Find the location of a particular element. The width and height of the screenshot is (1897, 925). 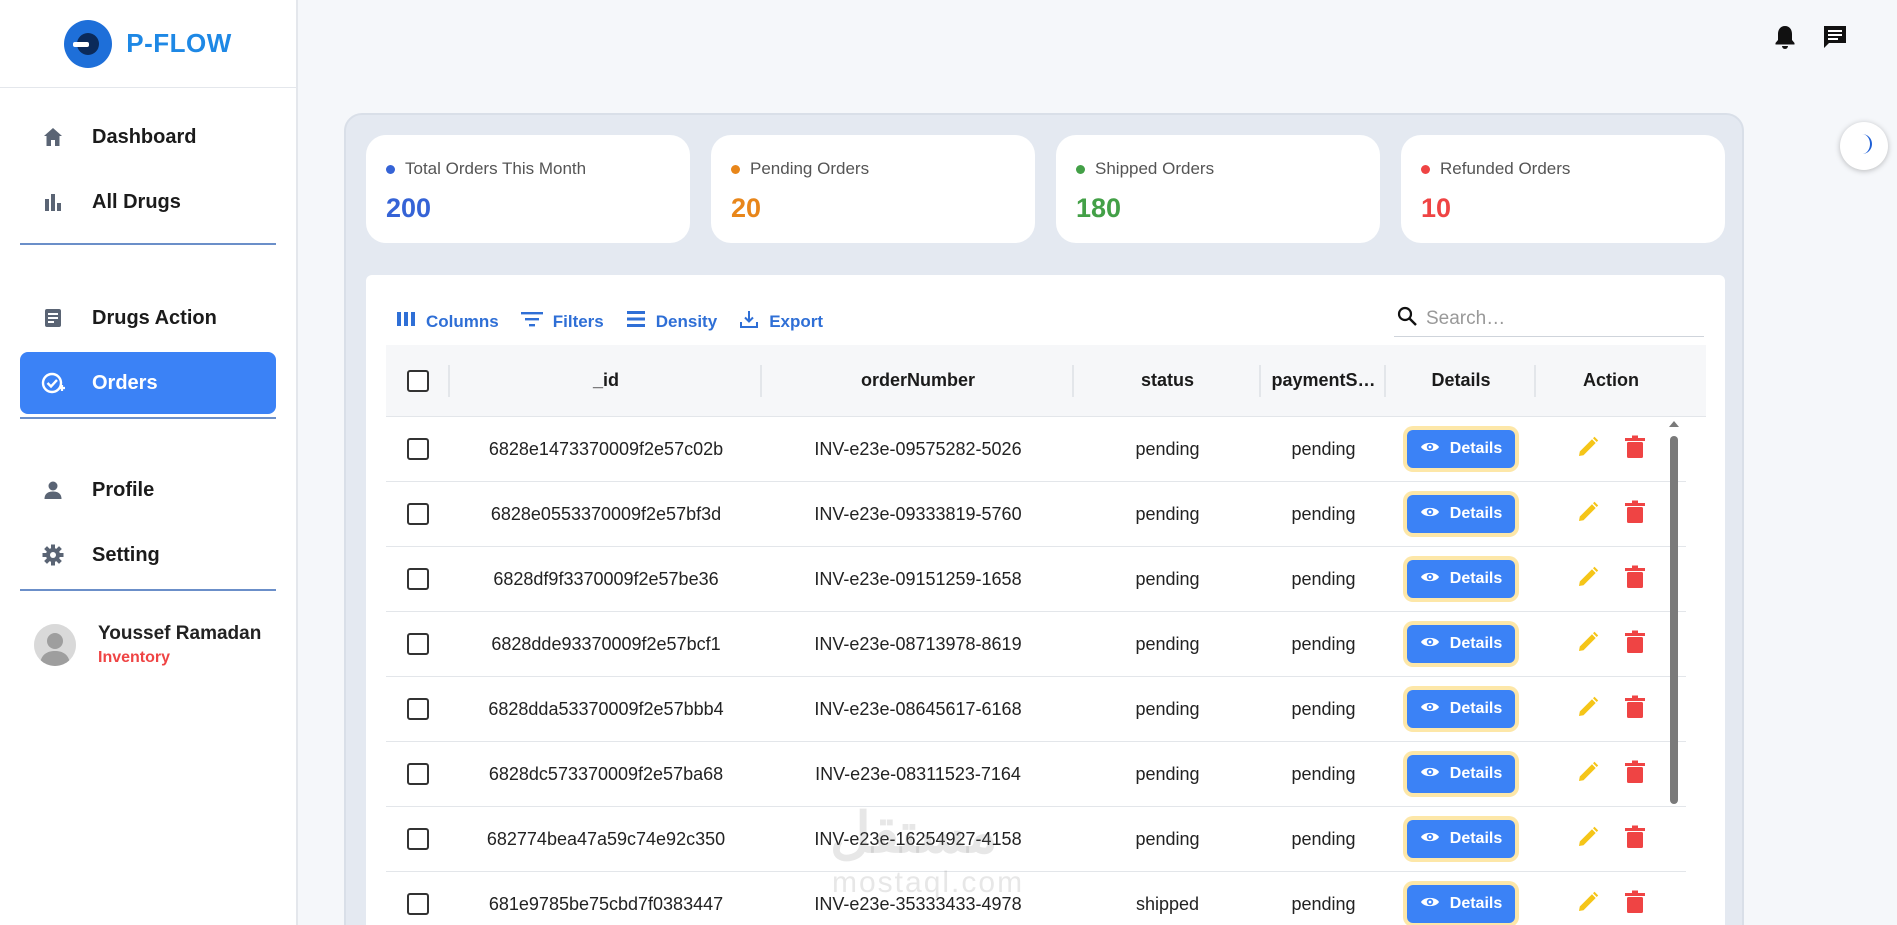

export-button: Export is located at coordinates (781, 321).